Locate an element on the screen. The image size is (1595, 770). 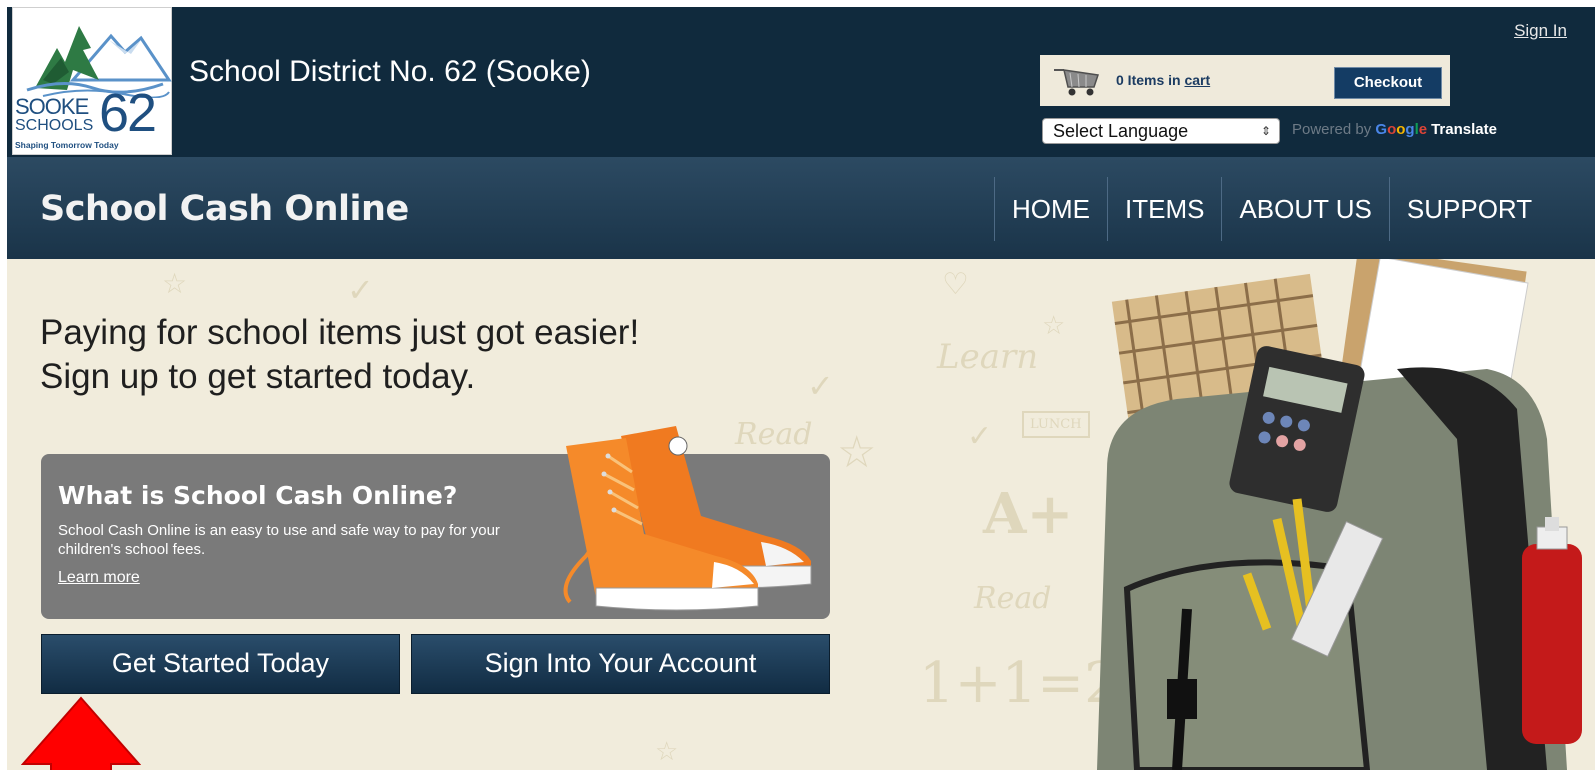
language-select: Select Language ⇕ is located at coordinates (1161, 131).